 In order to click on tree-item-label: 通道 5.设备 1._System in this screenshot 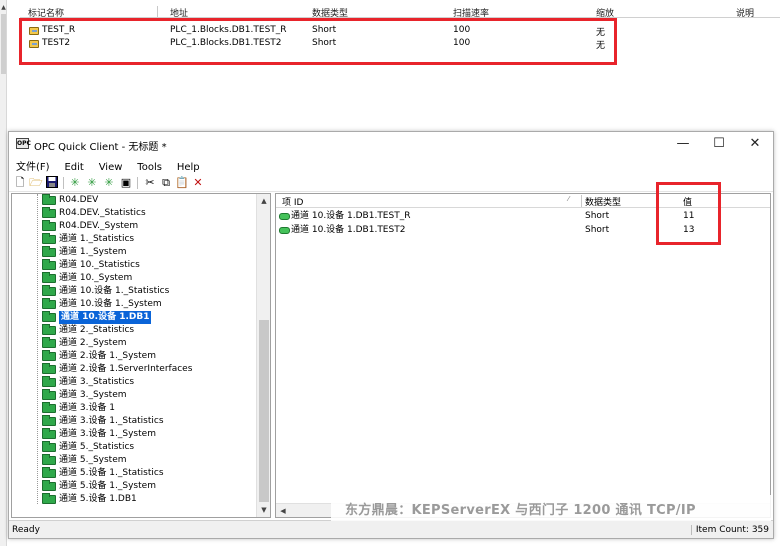, I will do `click(107, 486)`.